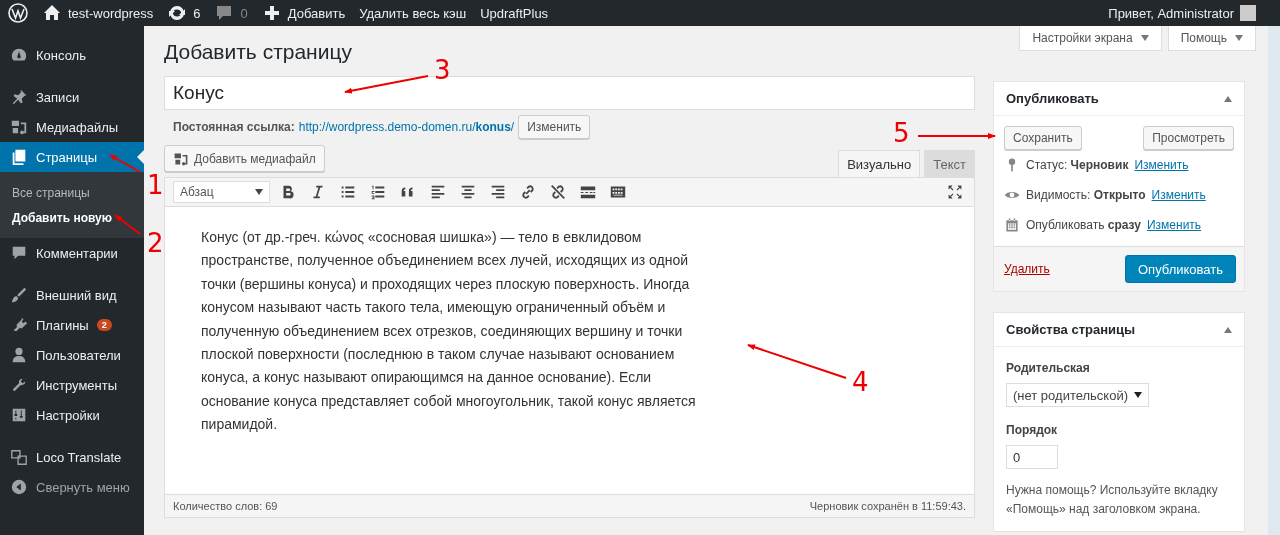 The width and height of the screenshot is (1280, 535). I want to click on parent-select: (нет родительской), so click(1077, 395).